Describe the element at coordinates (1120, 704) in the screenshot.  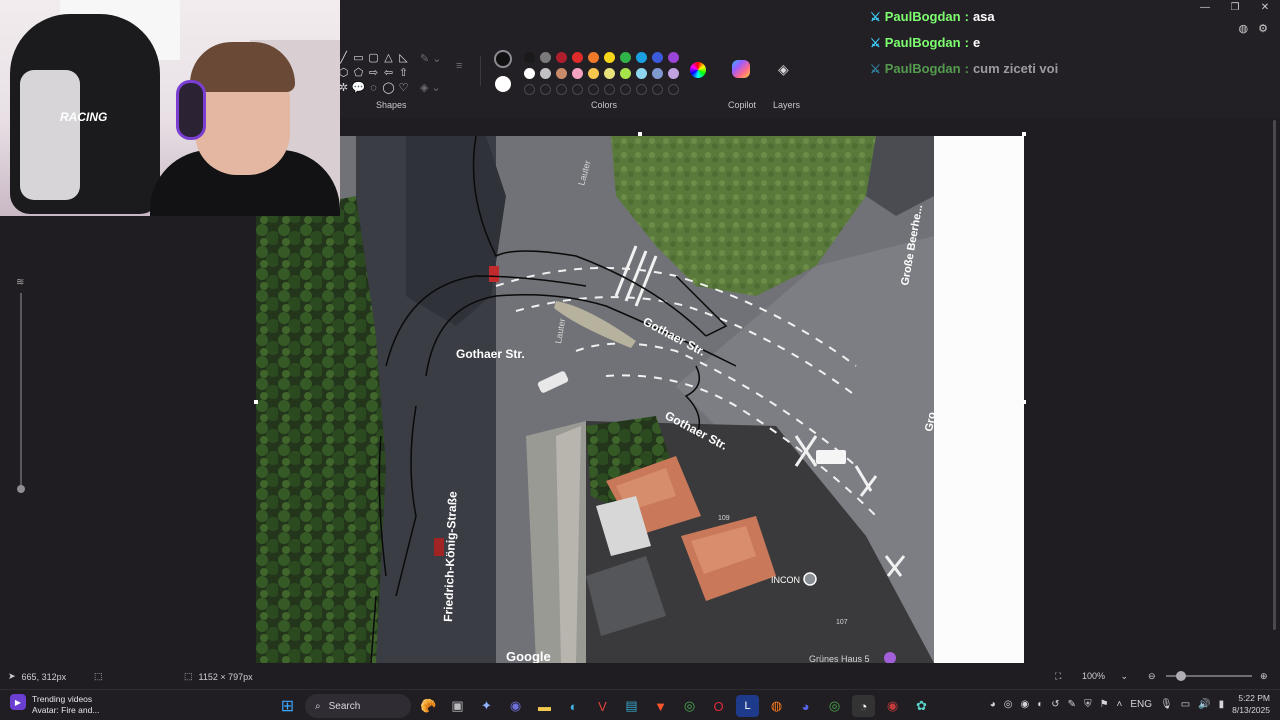
I see `chevron-up-icon: ˄` at that location.